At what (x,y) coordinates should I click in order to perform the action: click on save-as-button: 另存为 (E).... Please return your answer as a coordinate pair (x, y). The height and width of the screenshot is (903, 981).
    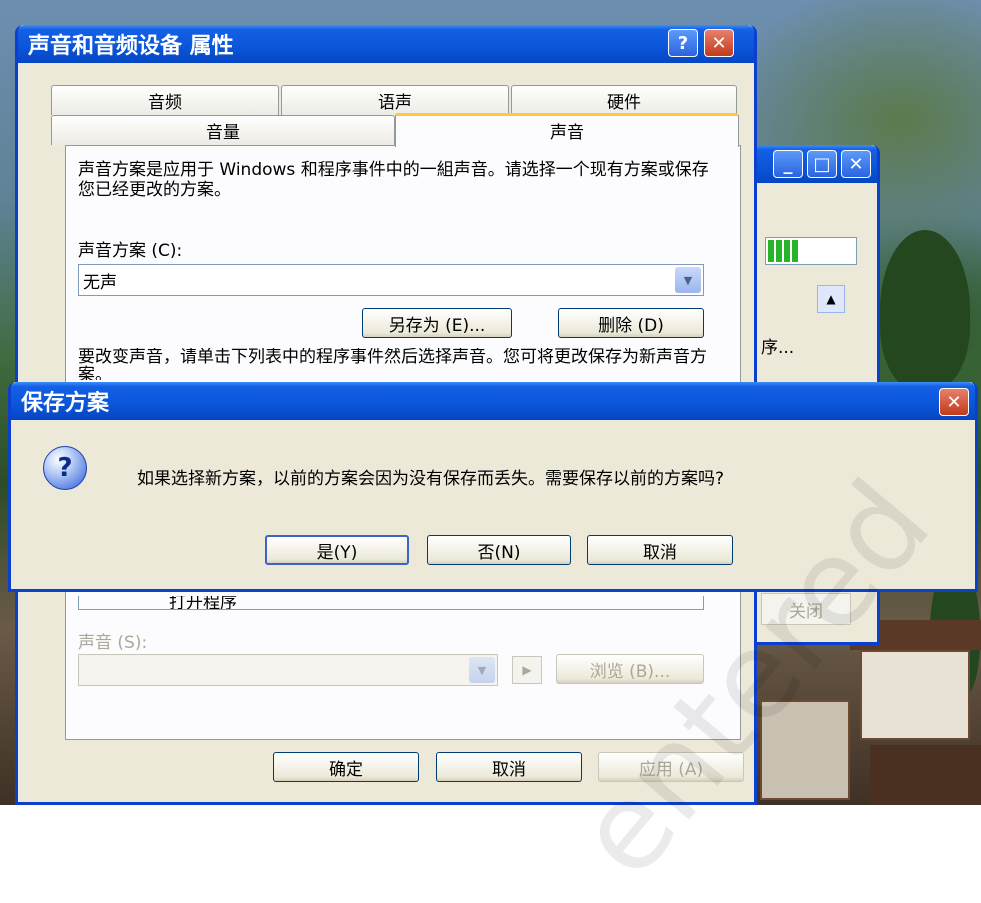
    Looking at the image, I should click on (437, 323).